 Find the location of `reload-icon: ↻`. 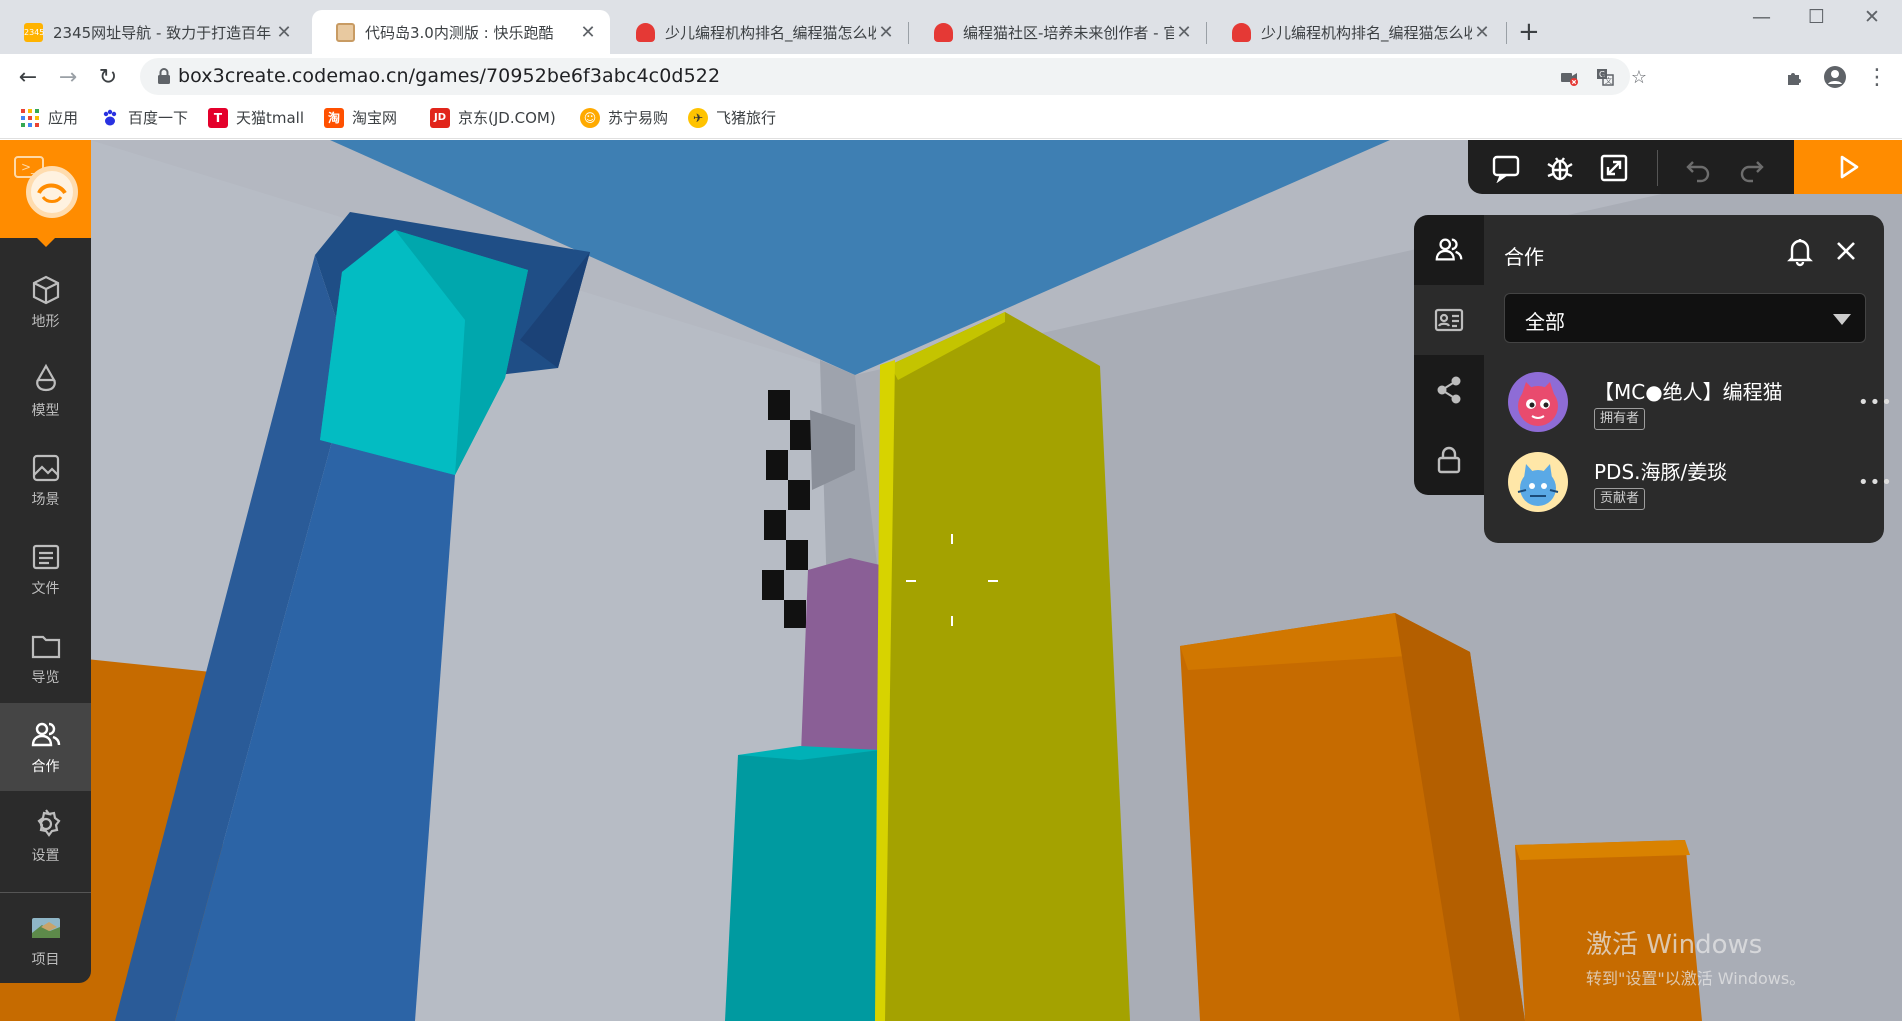

reload-icon: ↻ is located at coordinates (108, 77).